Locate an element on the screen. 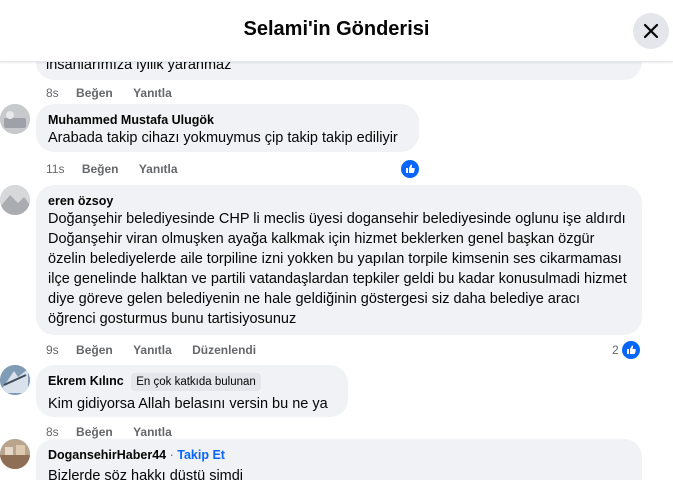 The image size is (673, 480). comment-time: 9s is located at coordinates (52, 350).